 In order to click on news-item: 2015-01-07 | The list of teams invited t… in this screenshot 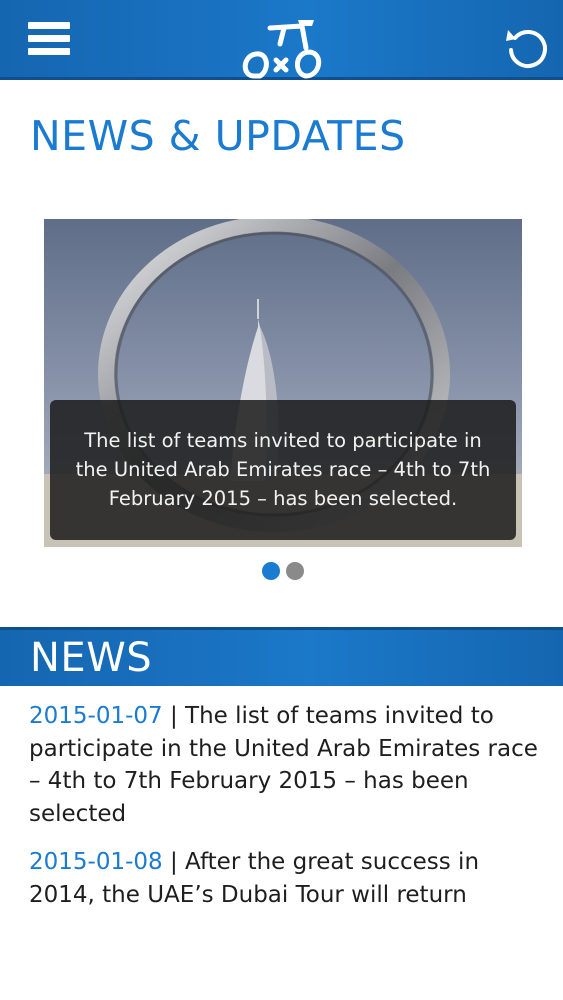, I will do `click(286, 765)`.